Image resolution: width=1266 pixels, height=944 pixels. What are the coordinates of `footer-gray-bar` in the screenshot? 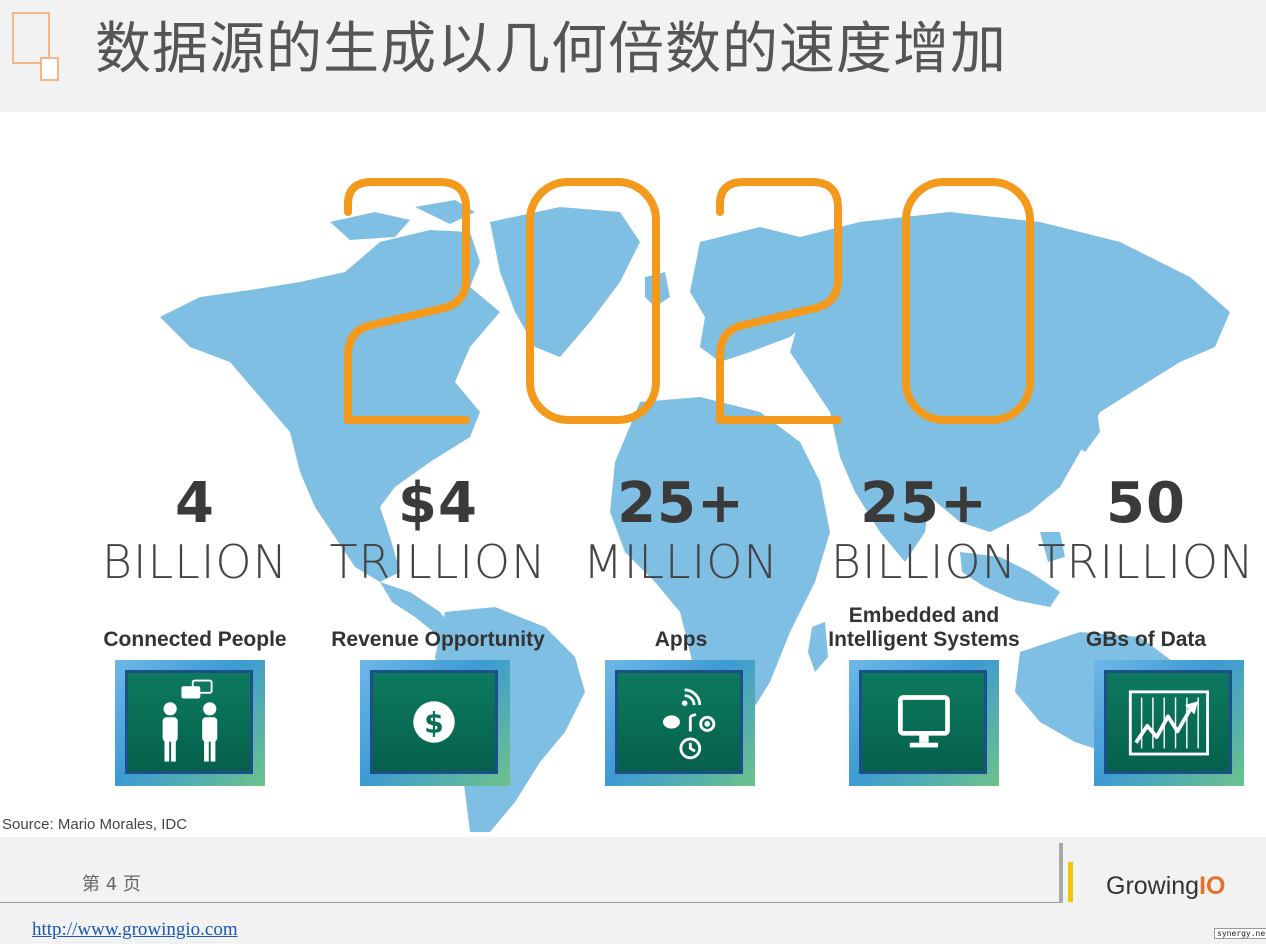 It's located at (1061, 873).